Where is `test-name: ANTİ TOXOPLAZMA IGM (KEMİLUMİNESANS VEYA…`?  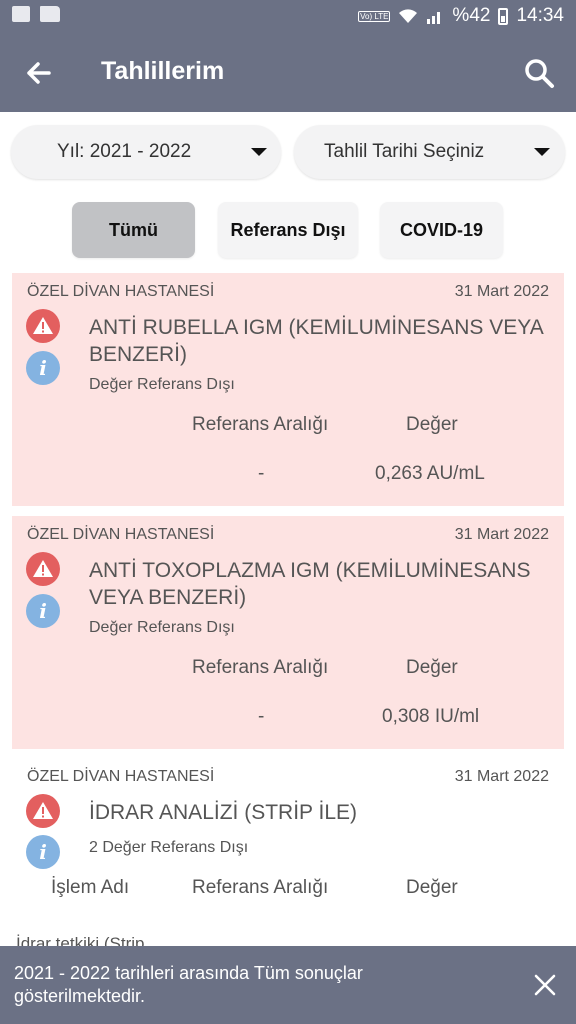
test-name: ANTİ TOXOPLAZMA IGM (KEMİLUMİNESANS VEYA… is located at coordinates (310, 584).